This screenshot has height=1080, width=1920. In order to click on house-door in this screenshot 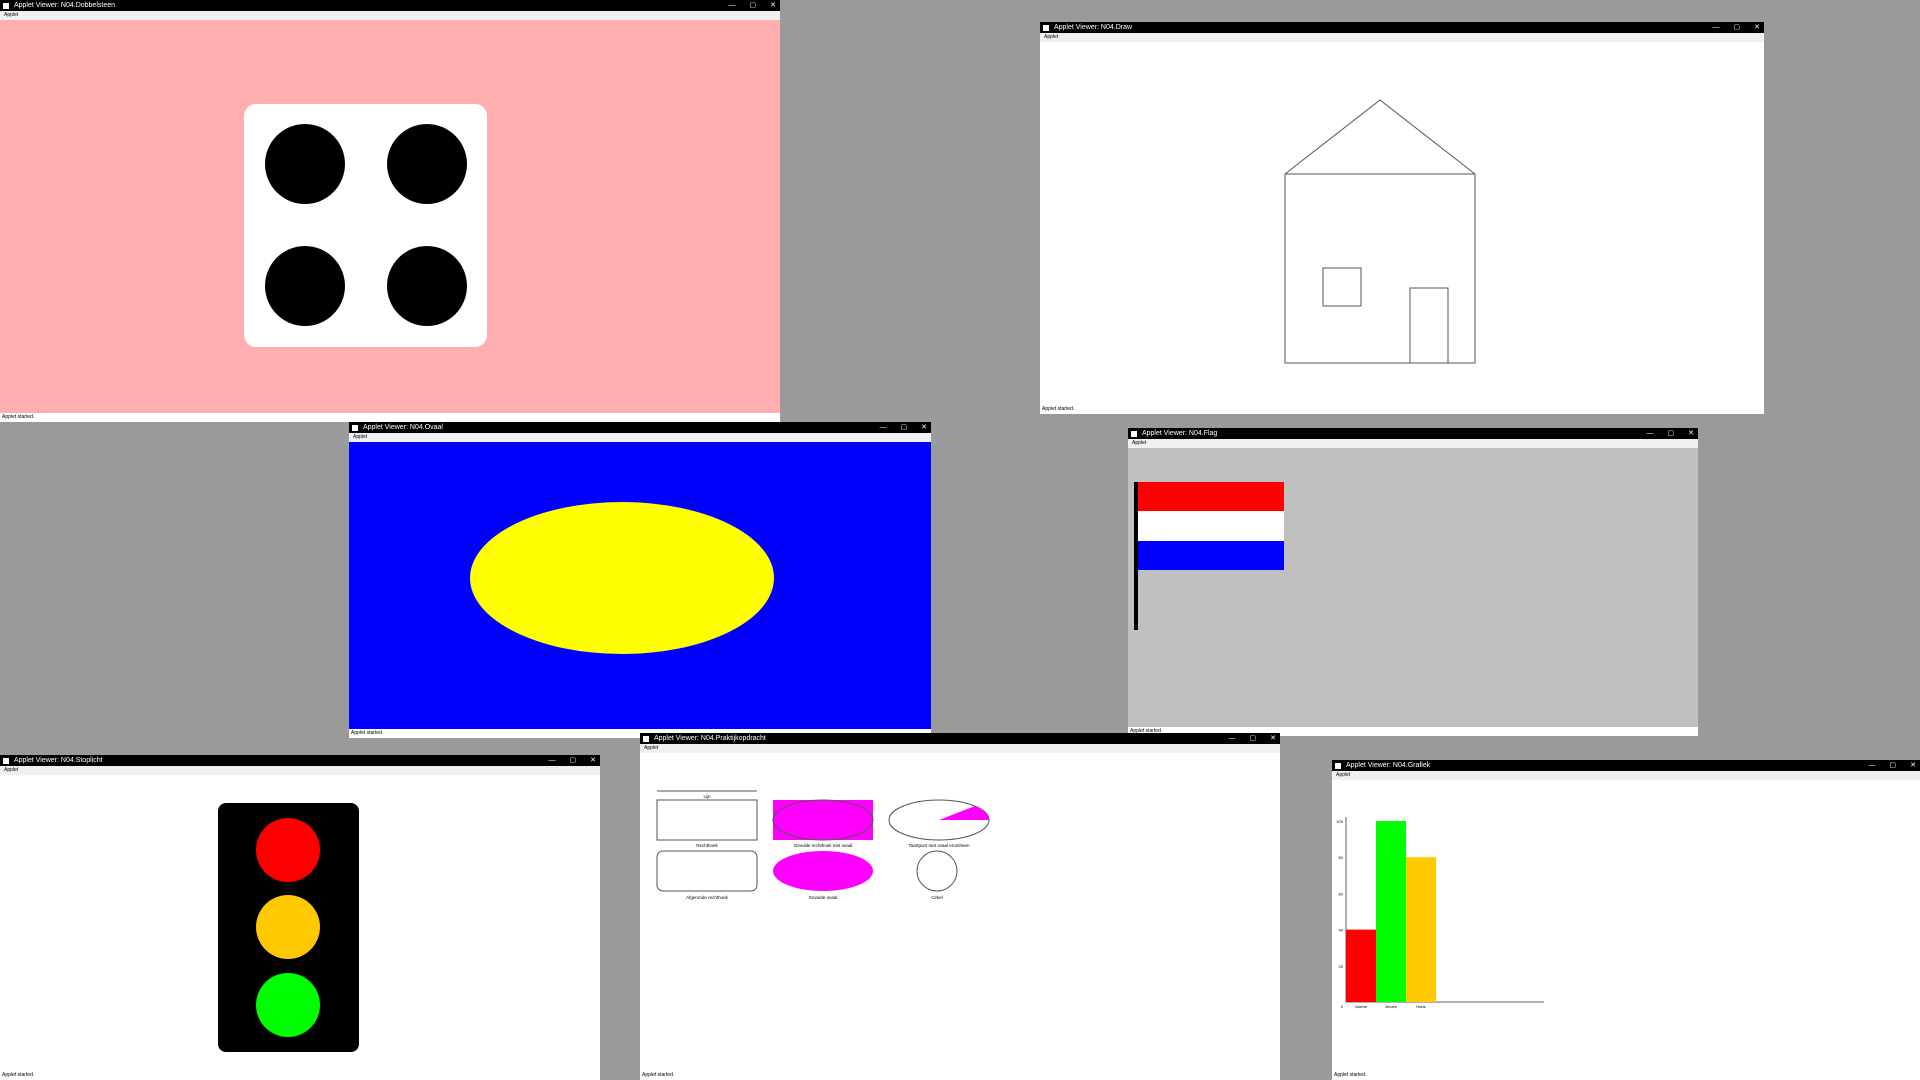, I will do `click(1429, 325)`.